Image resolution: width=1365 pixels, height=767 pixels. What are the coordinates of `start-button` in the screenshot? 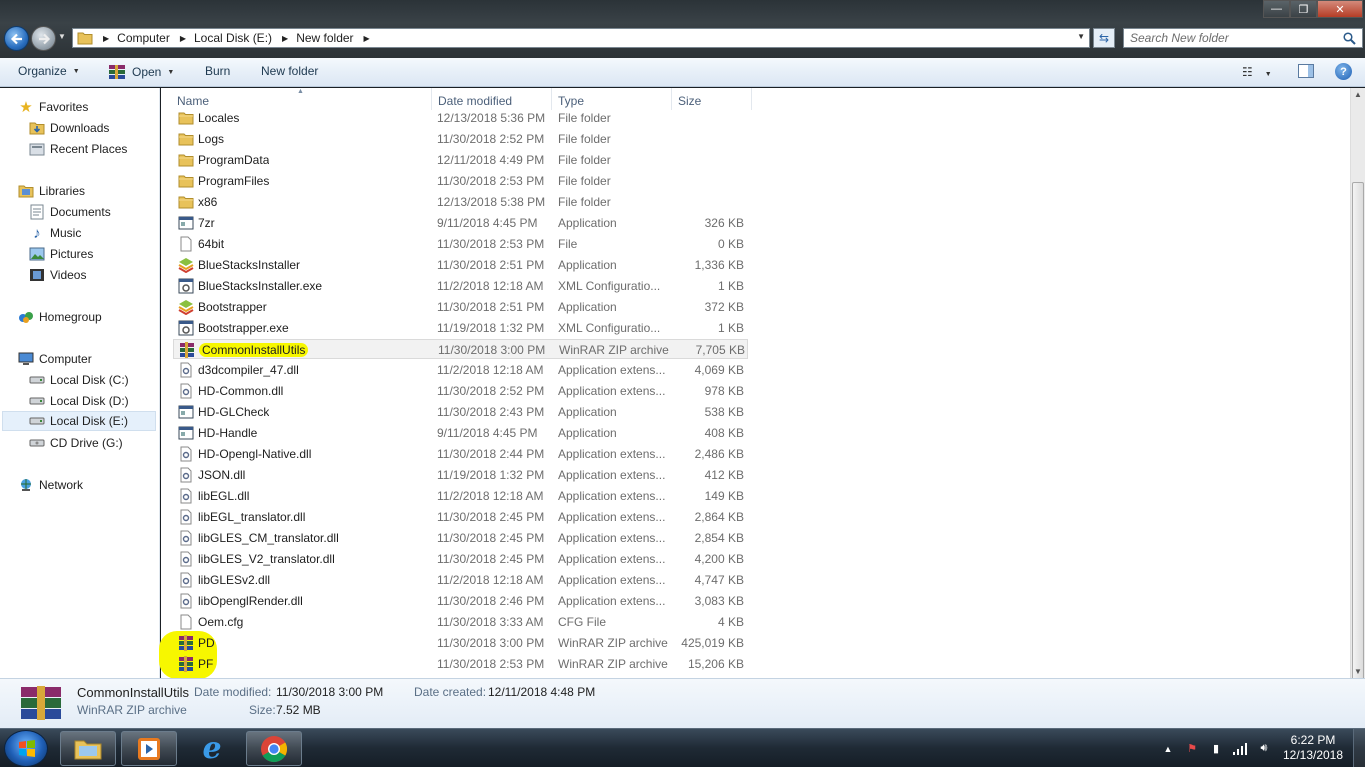 It's located at (26, 748).